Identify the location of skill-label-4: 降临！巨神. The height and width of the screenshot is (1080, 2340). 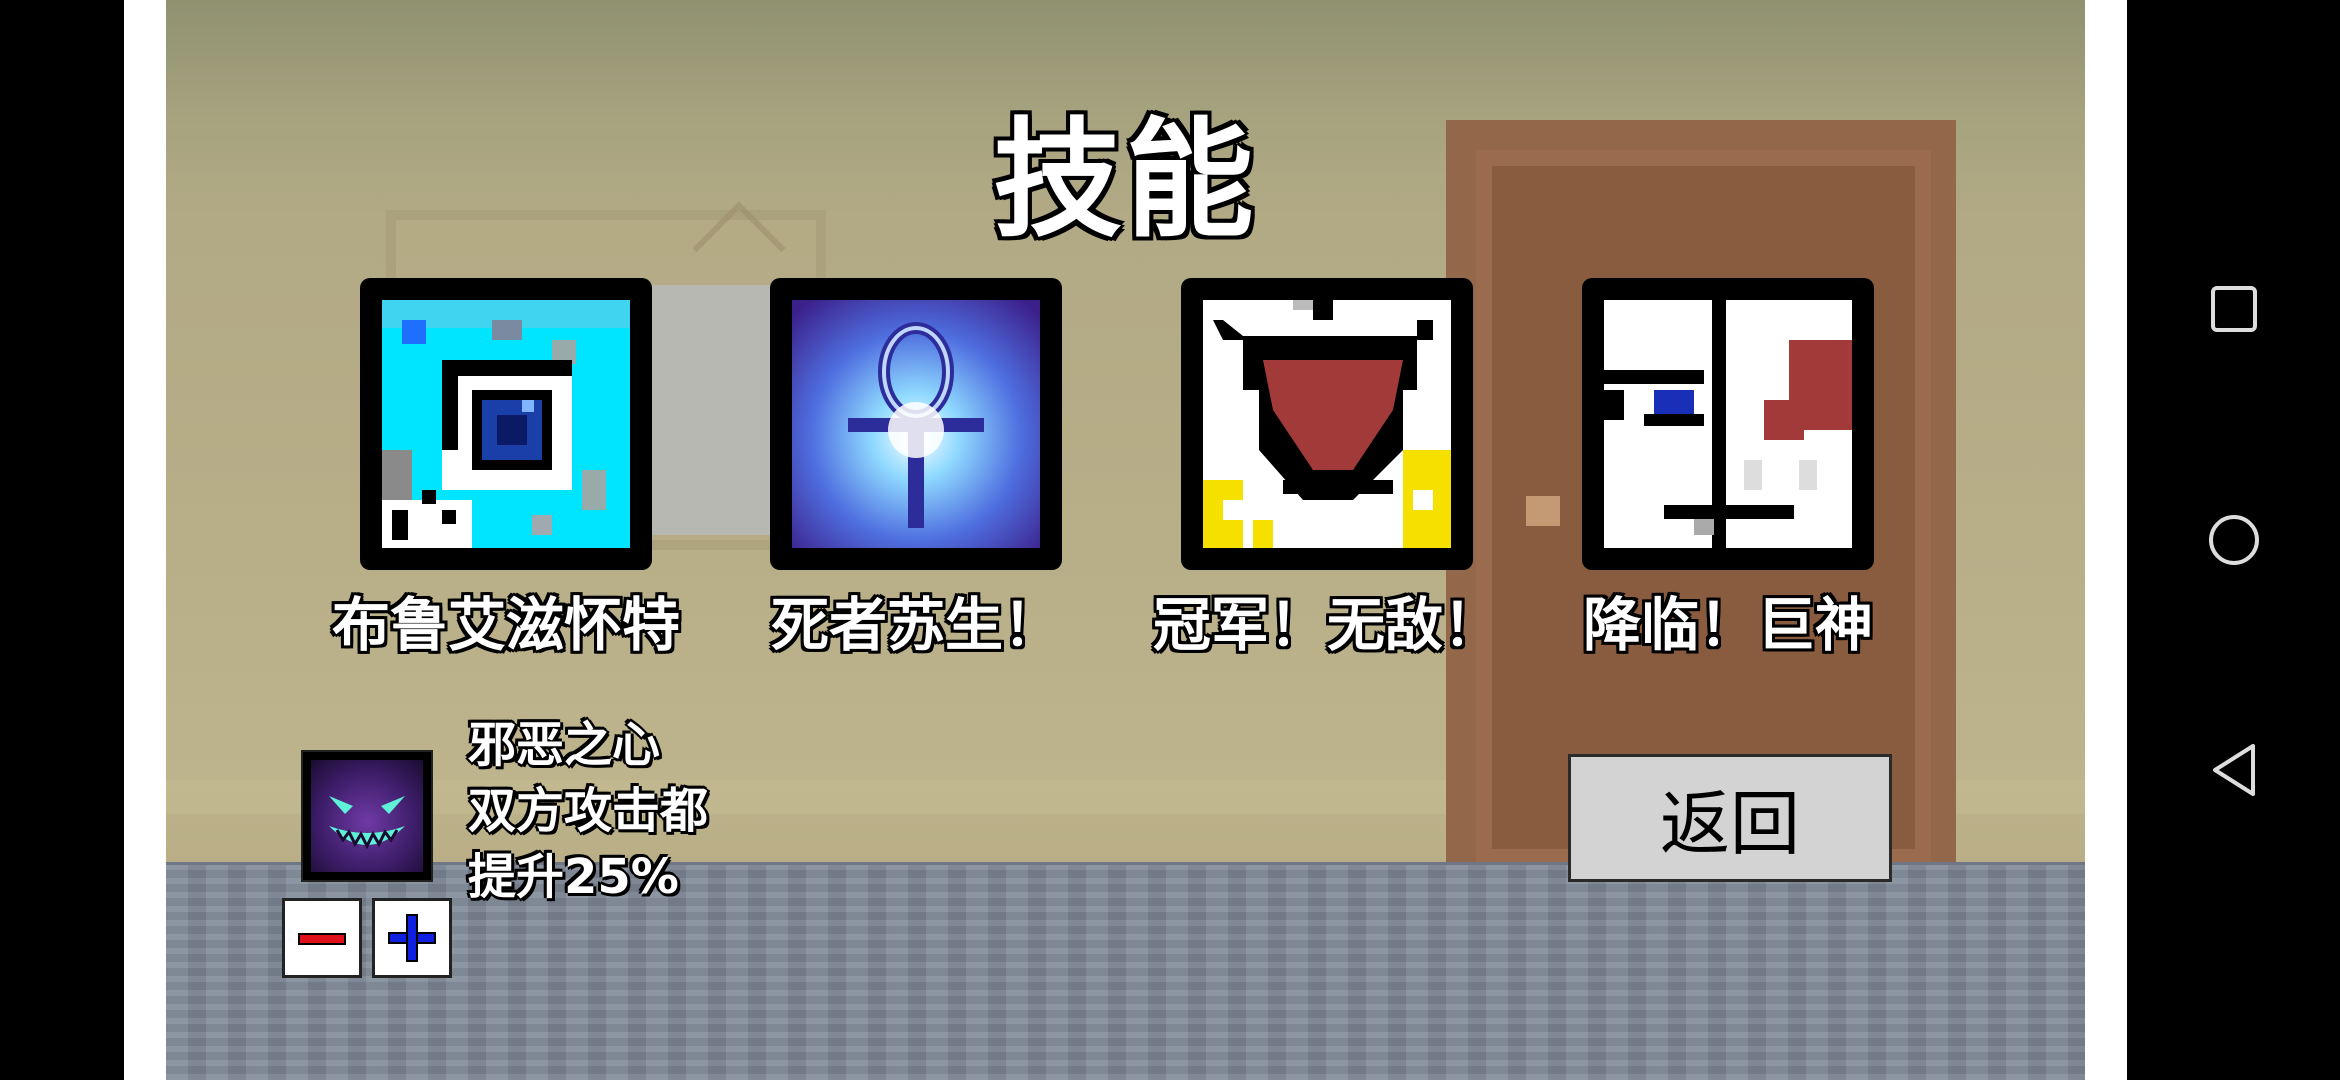
(1727, 625).